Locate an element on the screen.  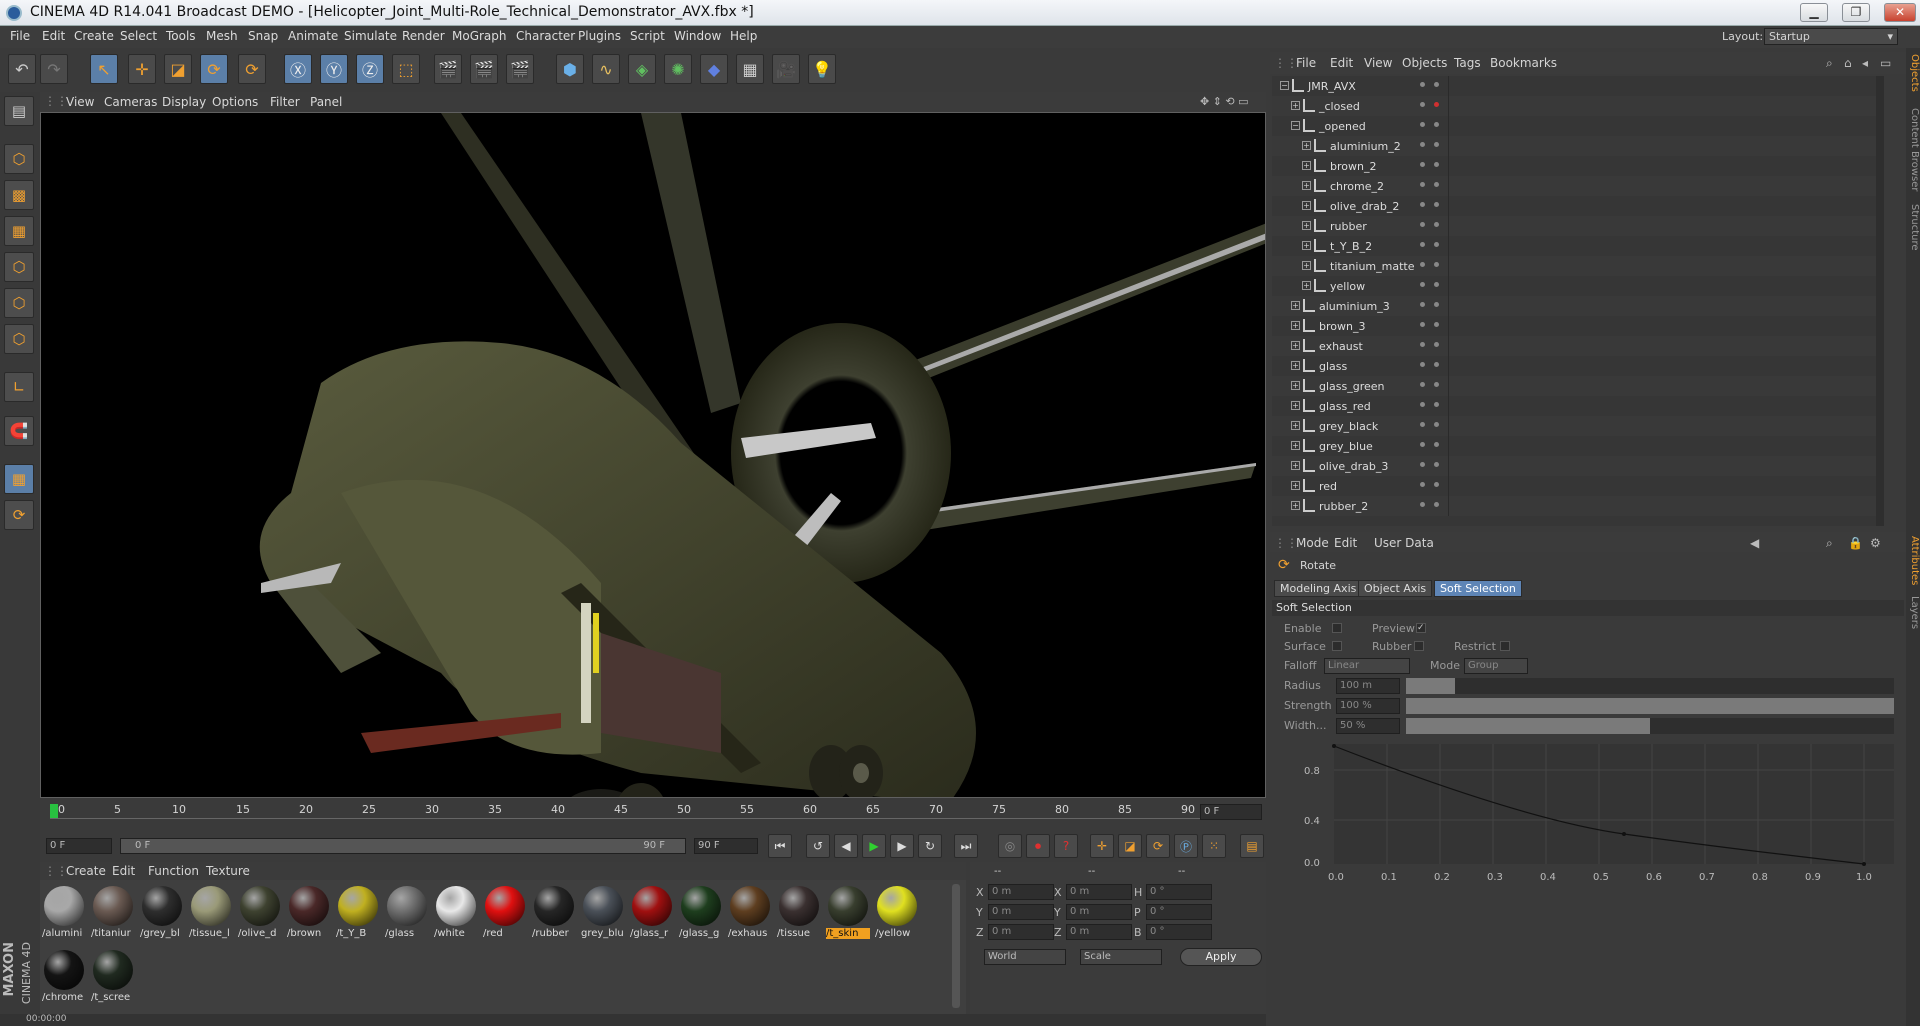
object-row: + olive_drab_3 is located at coordinates (1578, 466).